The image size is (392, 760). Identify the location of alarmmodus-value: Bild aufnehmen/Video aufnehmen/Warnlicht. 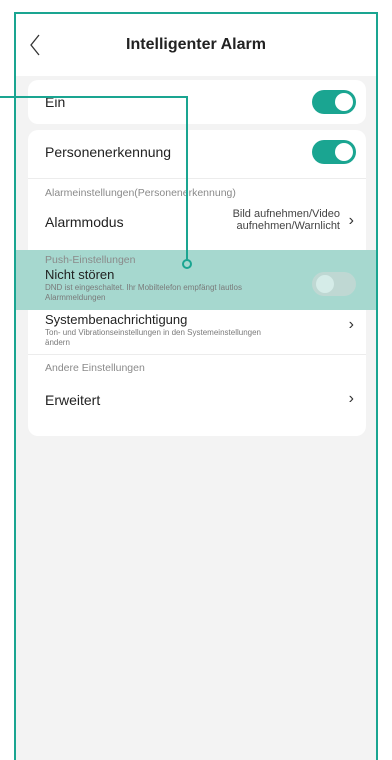
(286, 220).